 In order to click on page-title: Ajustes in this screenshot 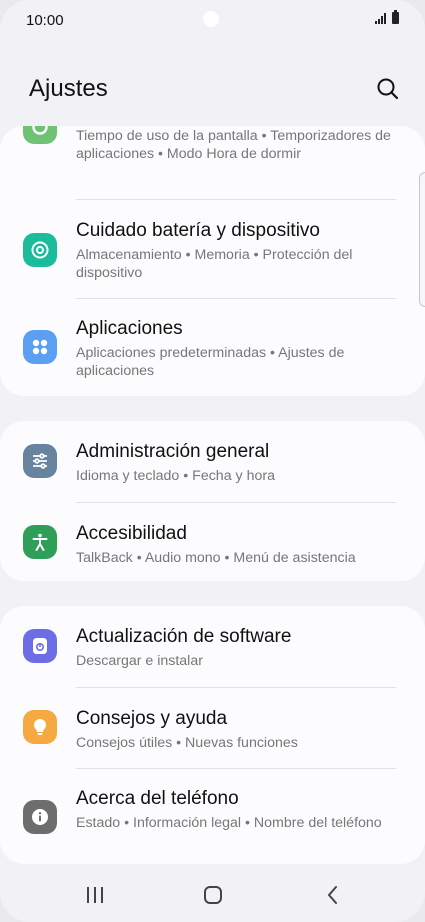, I will do `click(68, 88)`.